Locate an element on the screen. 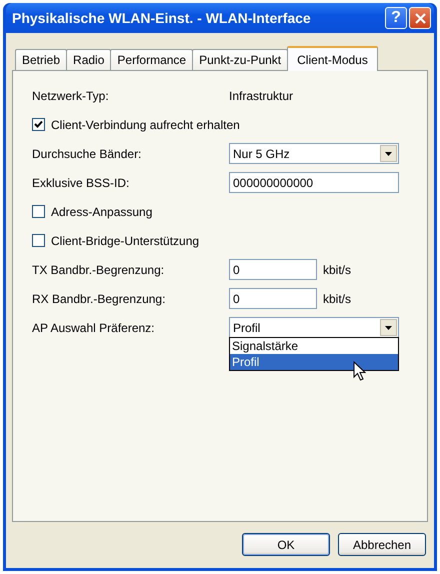  dialog-button: OK is located at coordinates (286, 544).